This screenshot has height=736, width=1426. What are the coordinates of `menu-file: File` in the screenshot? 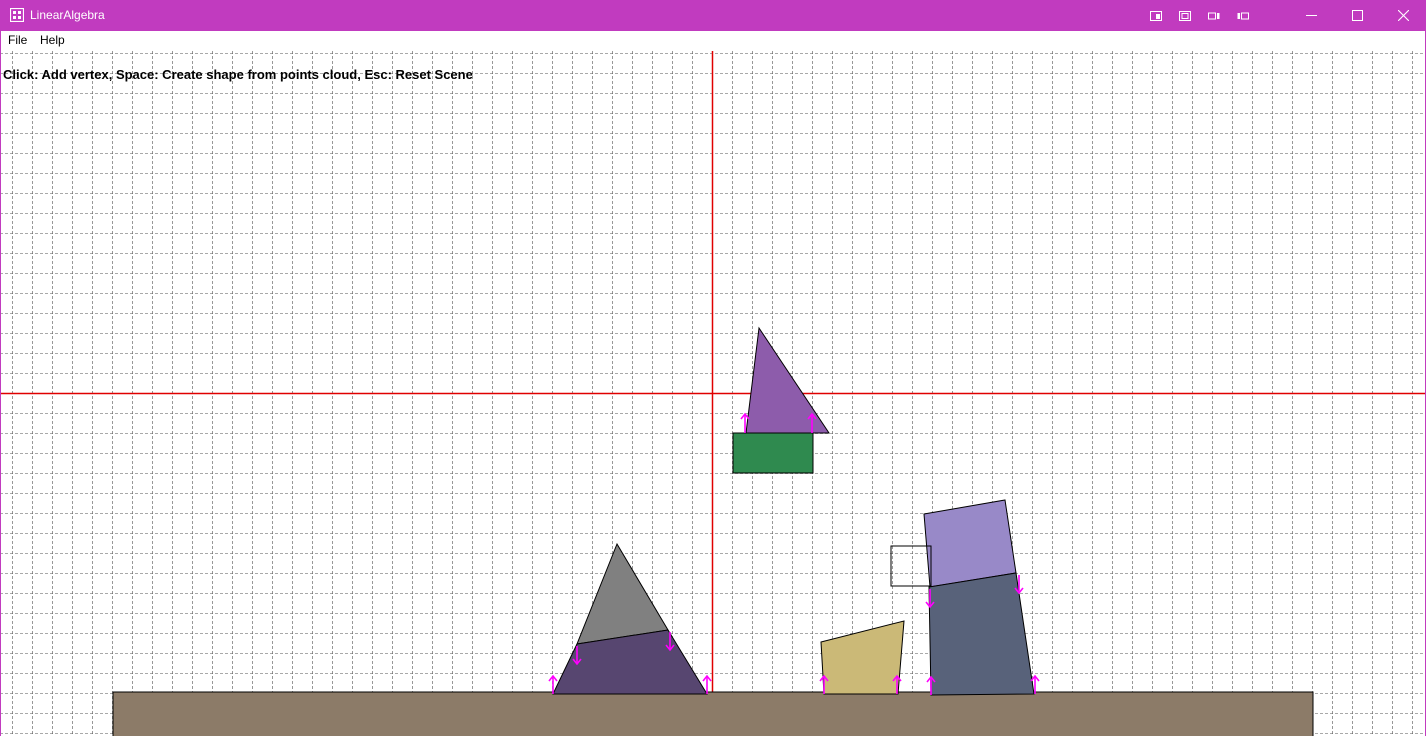 It's located at (17, 40).